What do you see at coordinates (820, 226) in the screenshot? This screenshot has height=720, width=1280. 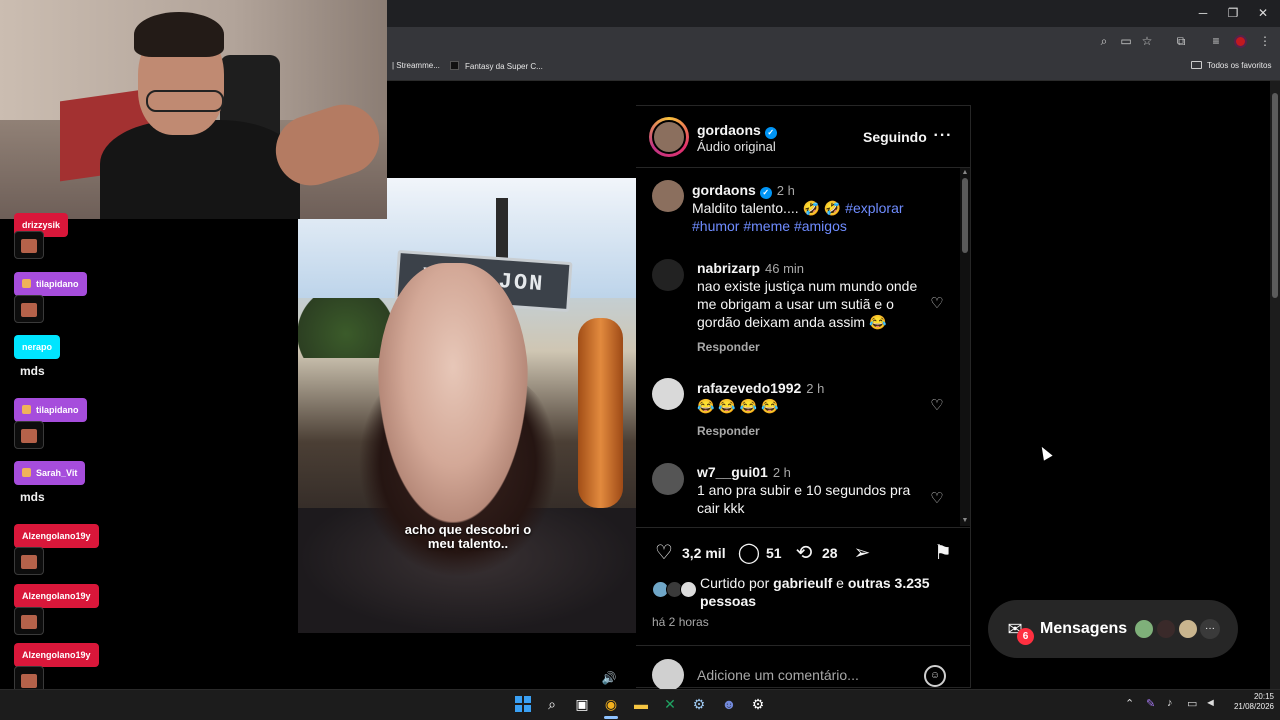 I see `hashtag-amigos: #amigos` at bounding box center [820, 226].